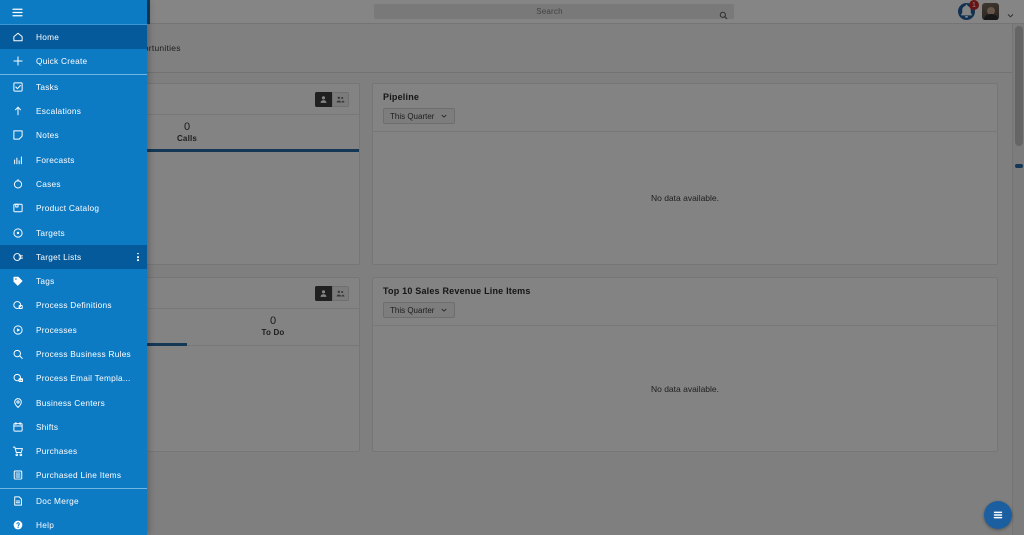 The width and height of the screenshot is (1024, 535). I want to click on top-navigation-bar: Search 1, so click(512, 12).